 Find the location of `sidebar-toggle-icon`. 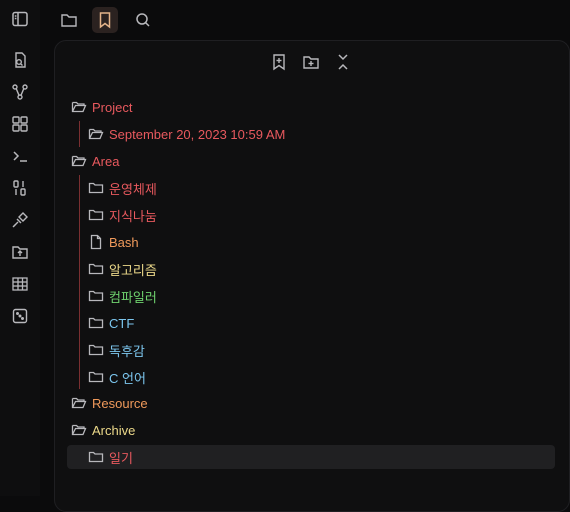

sidebar-toggle-icon is located at coordinates (20, 19).